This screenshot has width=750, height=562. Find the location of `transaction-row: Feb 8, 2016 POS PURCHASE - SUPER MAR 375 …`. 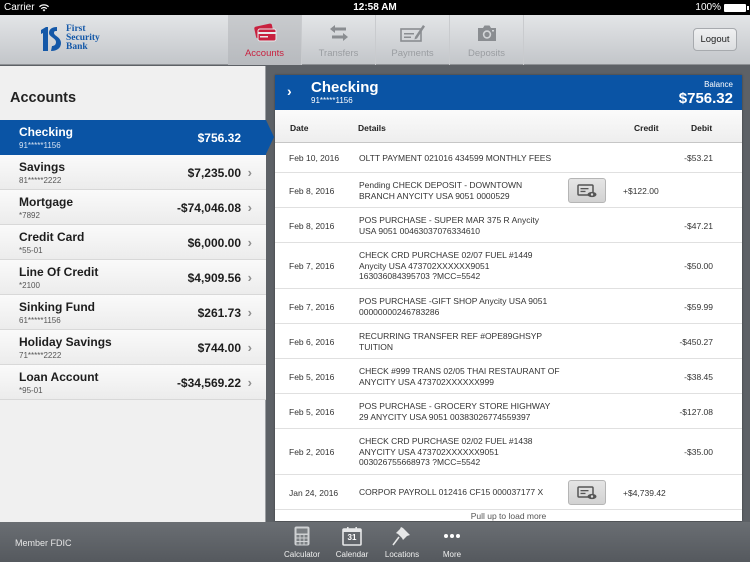

transaction-row: Feb 8, 2016 POS PURCHASE - SUPER MAR 375 … is located at coordinates (508, 225).